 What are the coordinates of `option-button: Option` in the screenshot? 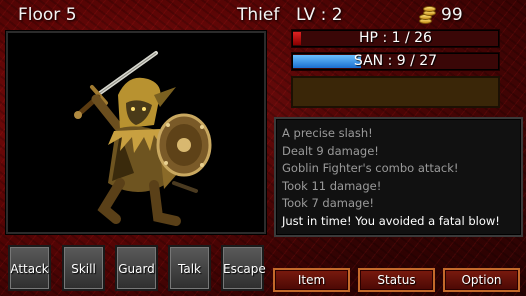 It's located at (481, 280).